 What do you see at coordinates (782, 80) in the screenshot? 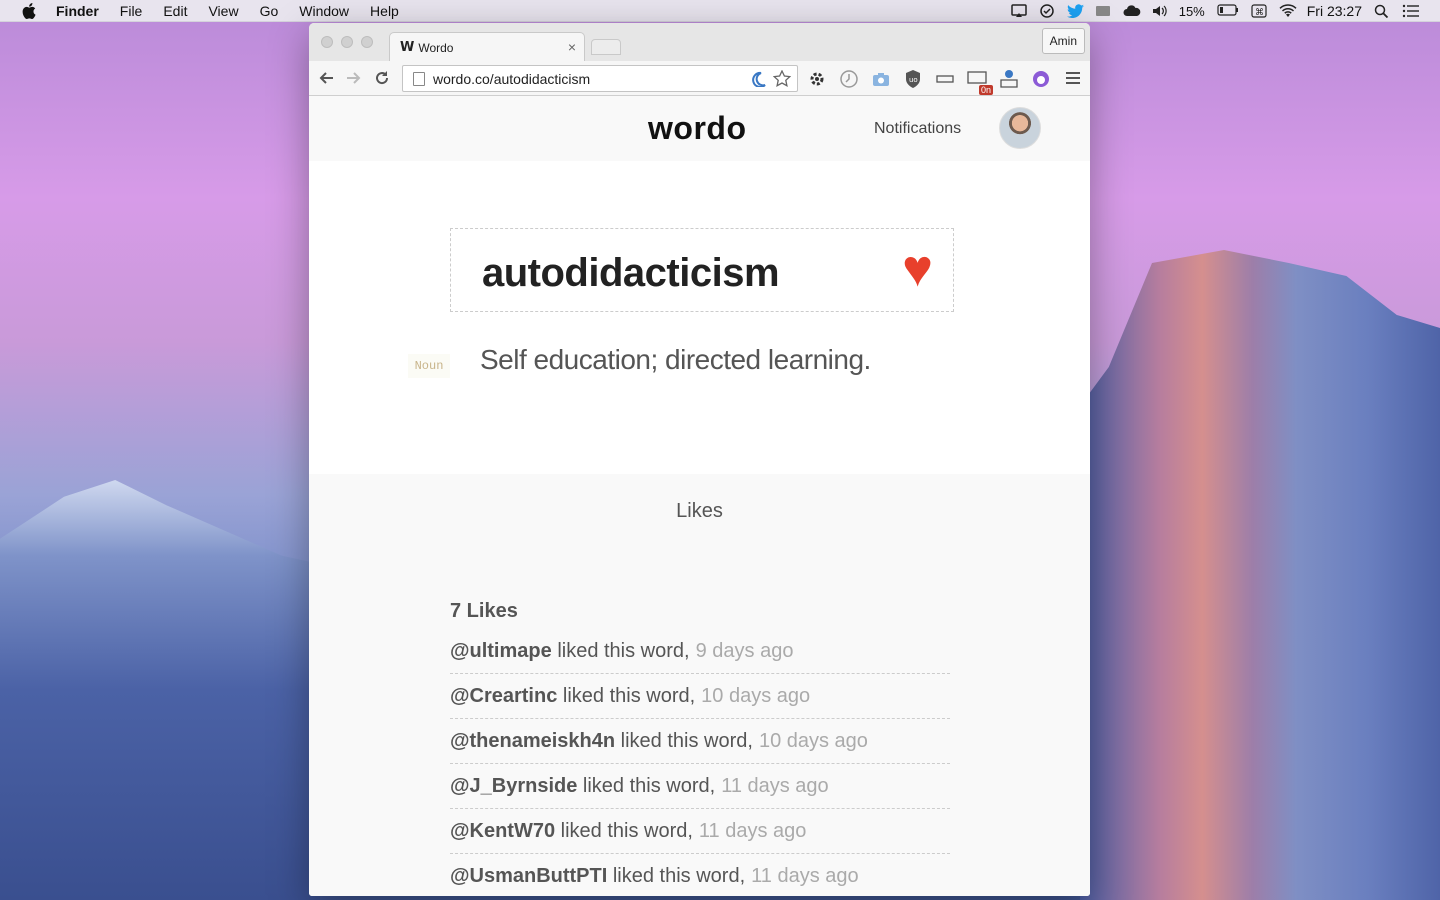
I see `bookmark-star-icon` at bounding box center [782, 80].